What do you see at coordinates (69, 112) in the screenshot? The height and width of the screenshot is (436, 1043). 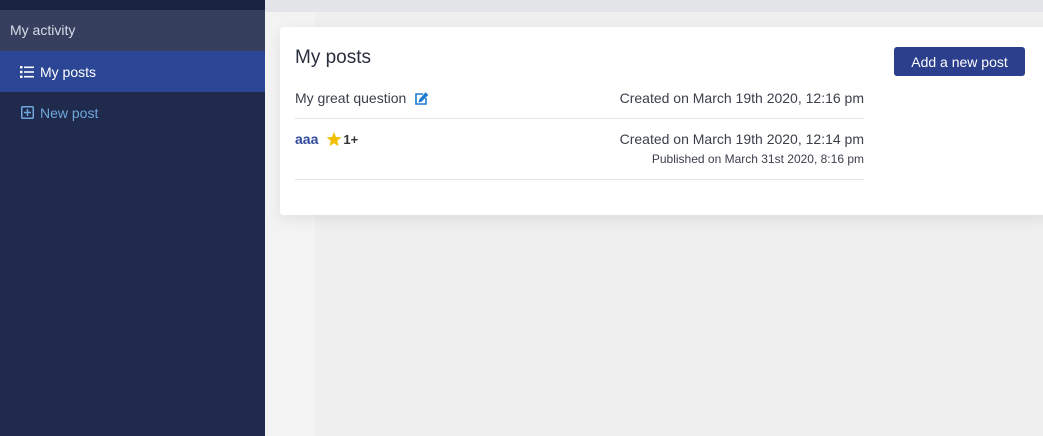 I see `sidebar-item-label: New post` at bounding box center [69, 112].